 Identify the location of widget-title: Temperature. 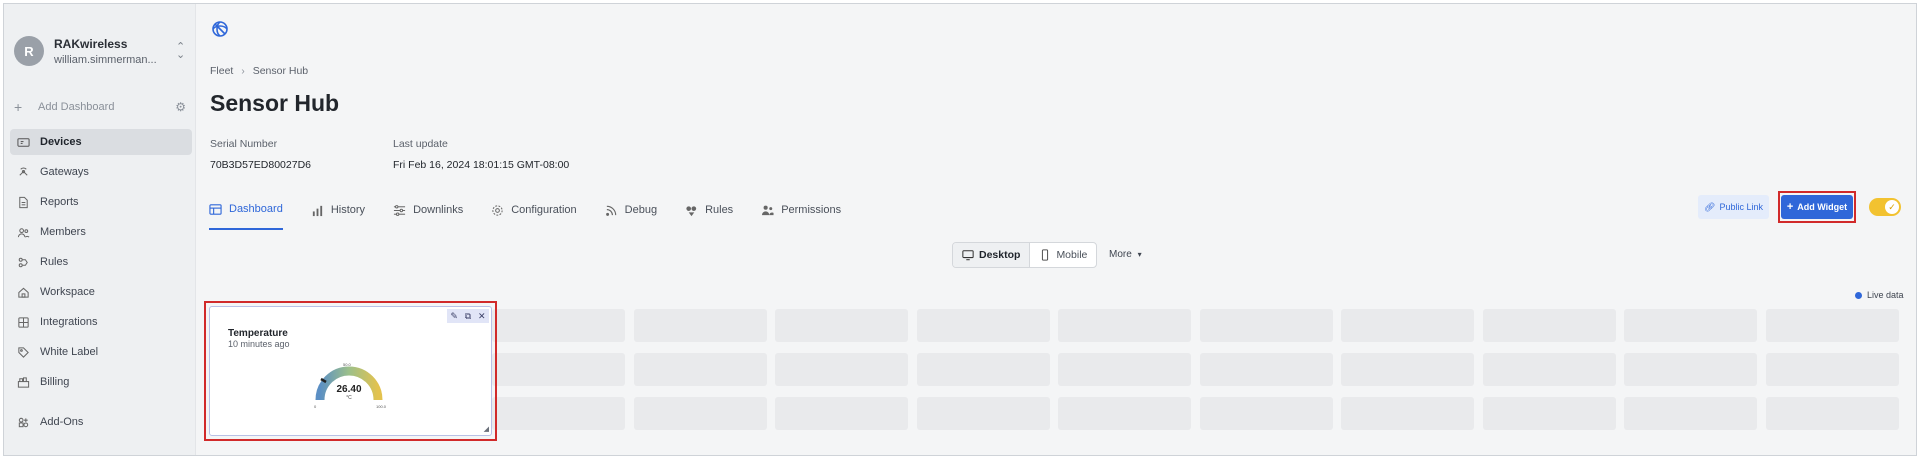
(258, 333).